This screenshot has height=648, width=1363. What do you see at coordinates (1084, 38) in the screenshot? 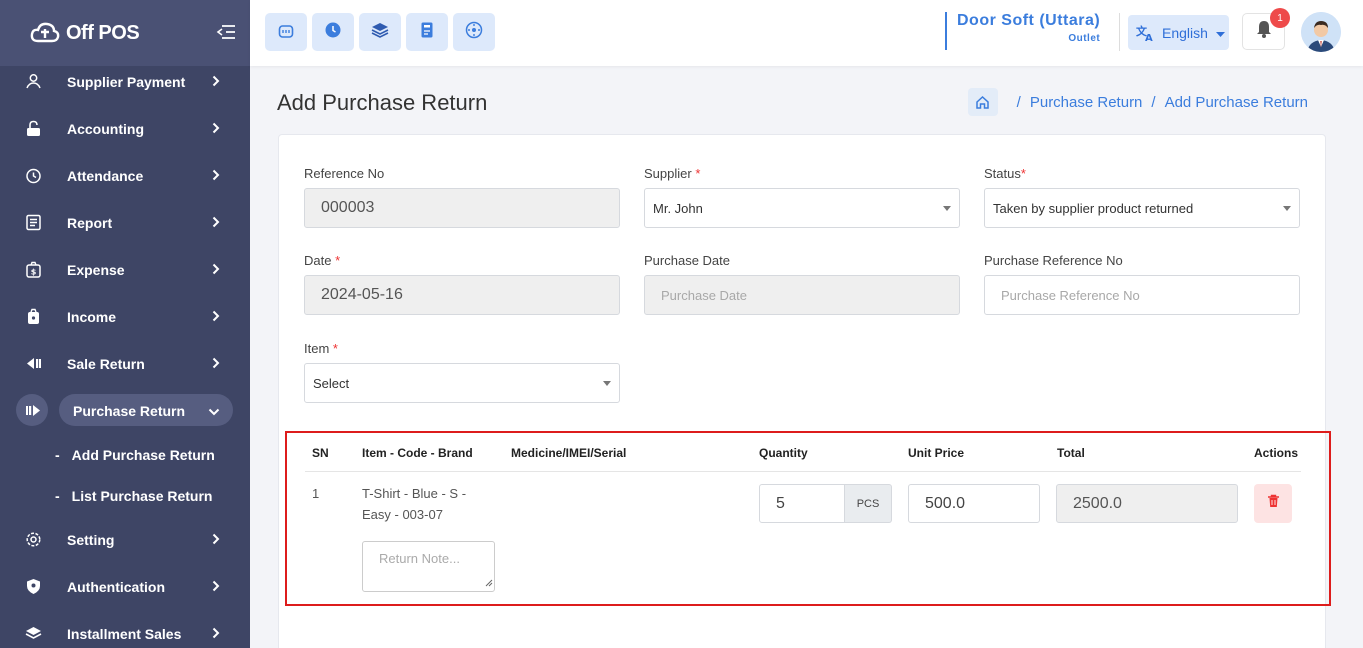
I see `outlet-label: Outlet` at bounding box center [1084, 38].